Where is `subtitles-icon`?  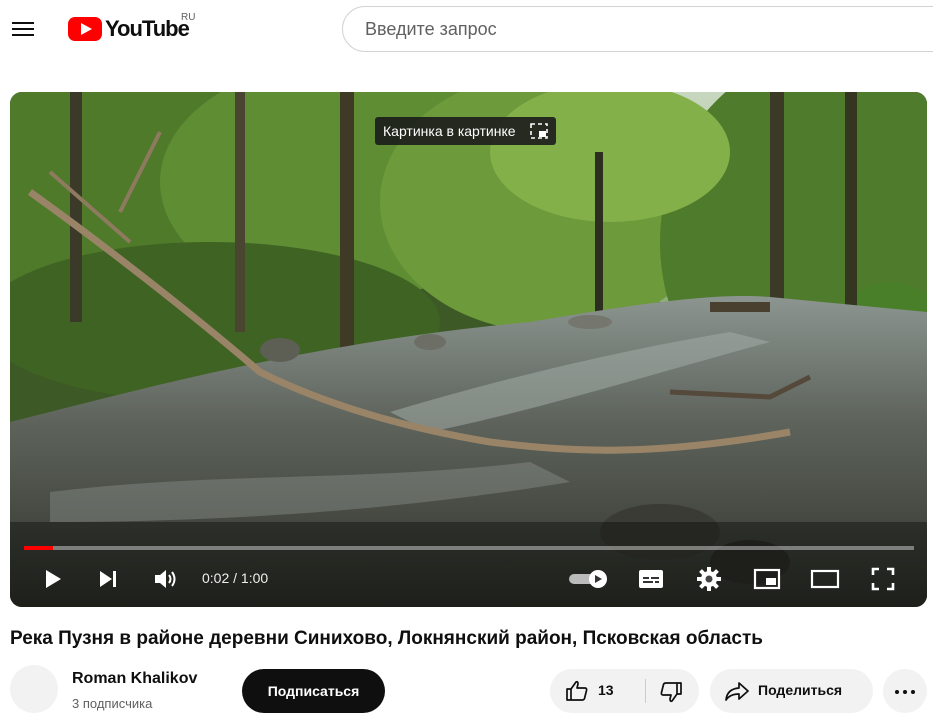
subtitles-icon is located at coordinates (651, 579).